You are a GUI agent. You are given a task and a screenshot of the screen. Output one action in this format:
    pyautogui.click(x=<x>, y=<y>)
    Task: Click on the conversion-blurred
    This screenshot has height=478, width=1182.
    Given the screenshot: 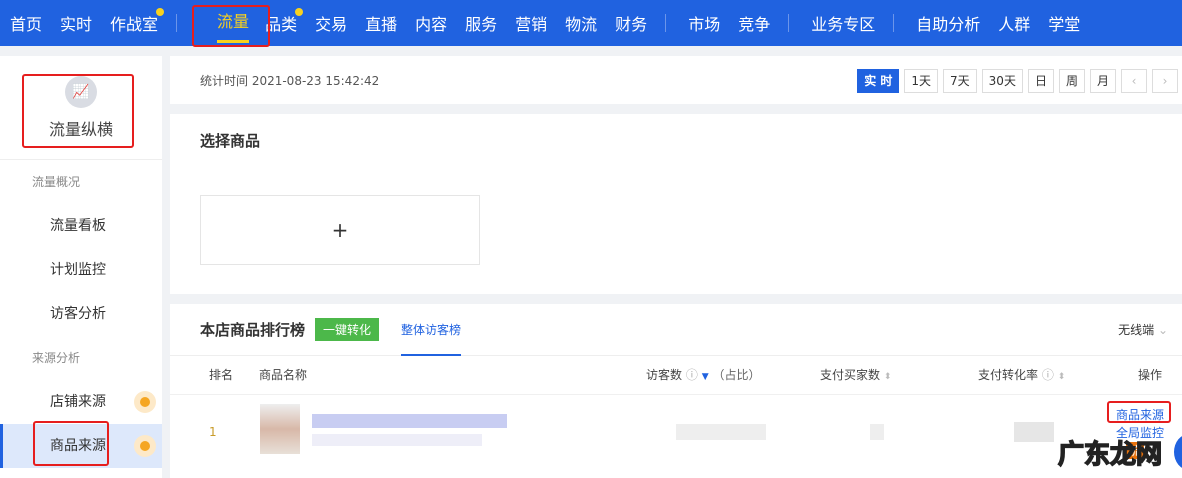 What is the action you would take?
    pyautogui.click(x=1034, y=432)
    